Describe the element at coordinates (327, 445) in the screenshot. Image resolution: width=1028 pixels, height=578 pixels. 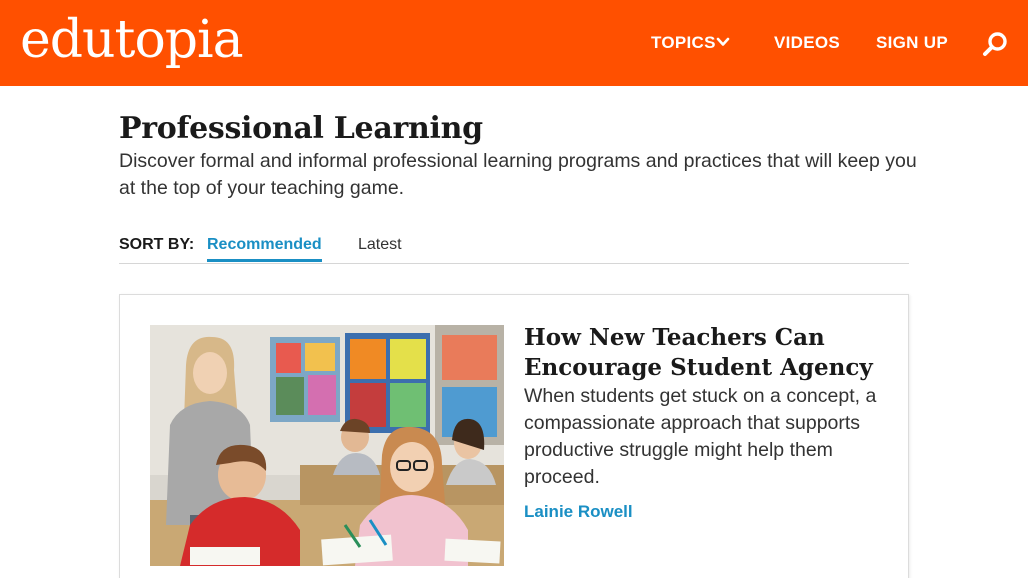
I see `article-image` at that location.